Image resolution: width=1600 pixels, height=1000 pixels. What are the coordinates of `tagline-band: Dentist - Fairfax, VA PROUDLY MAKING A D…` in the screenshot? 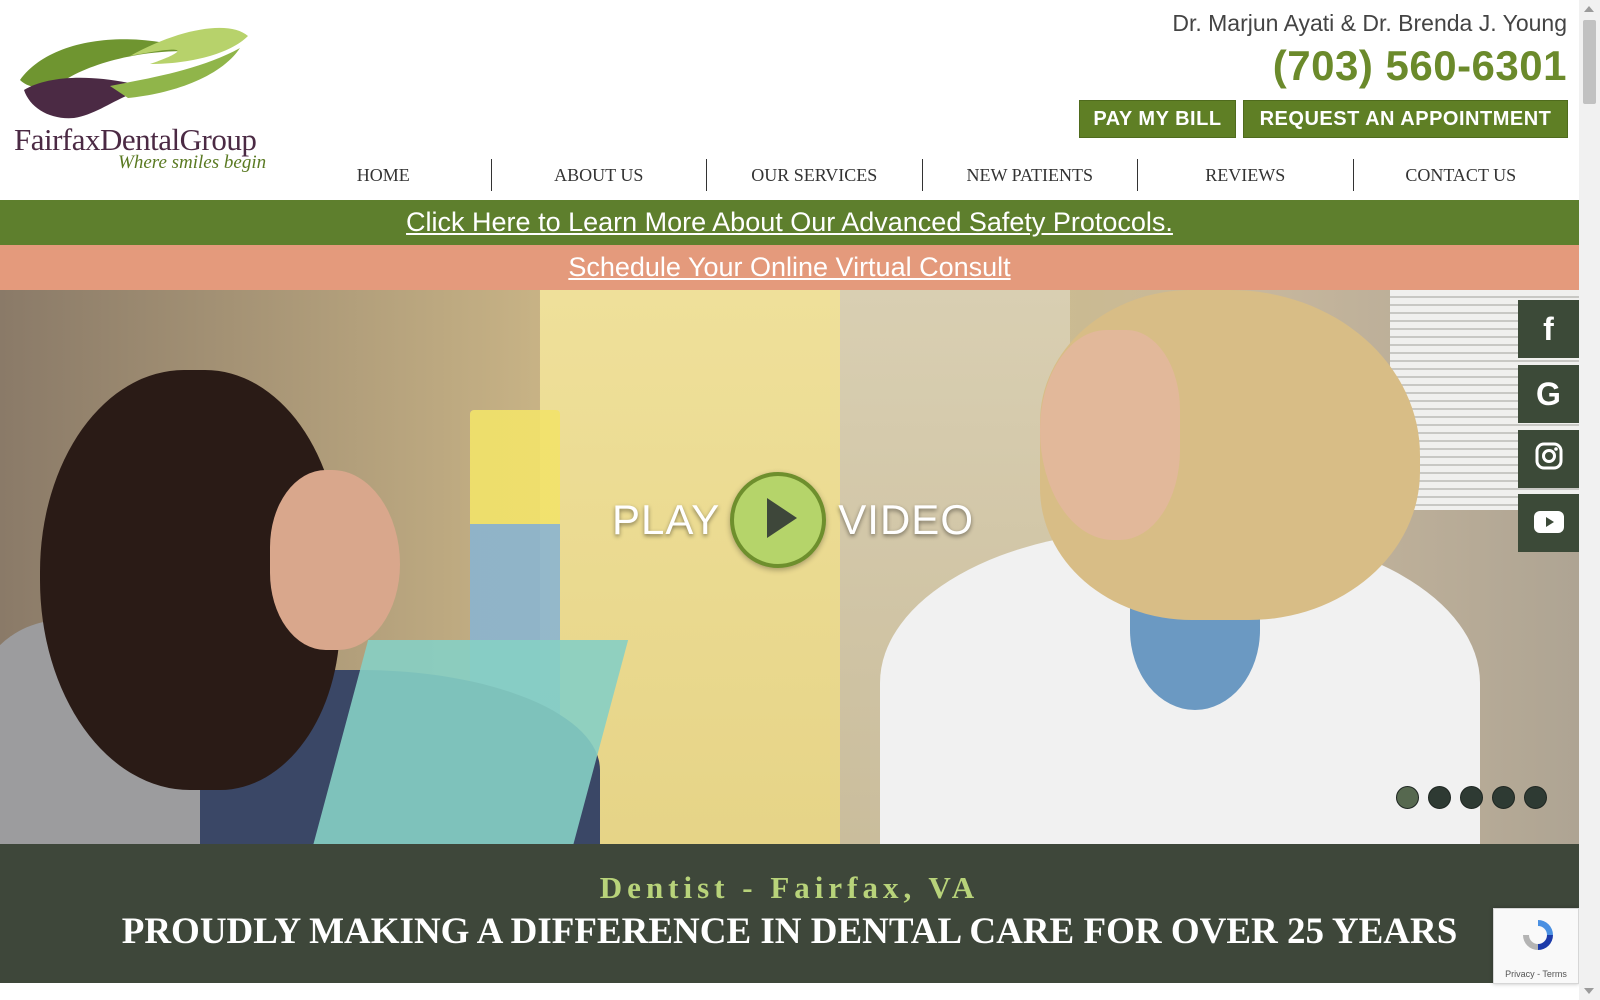 It's located at (789, 913).